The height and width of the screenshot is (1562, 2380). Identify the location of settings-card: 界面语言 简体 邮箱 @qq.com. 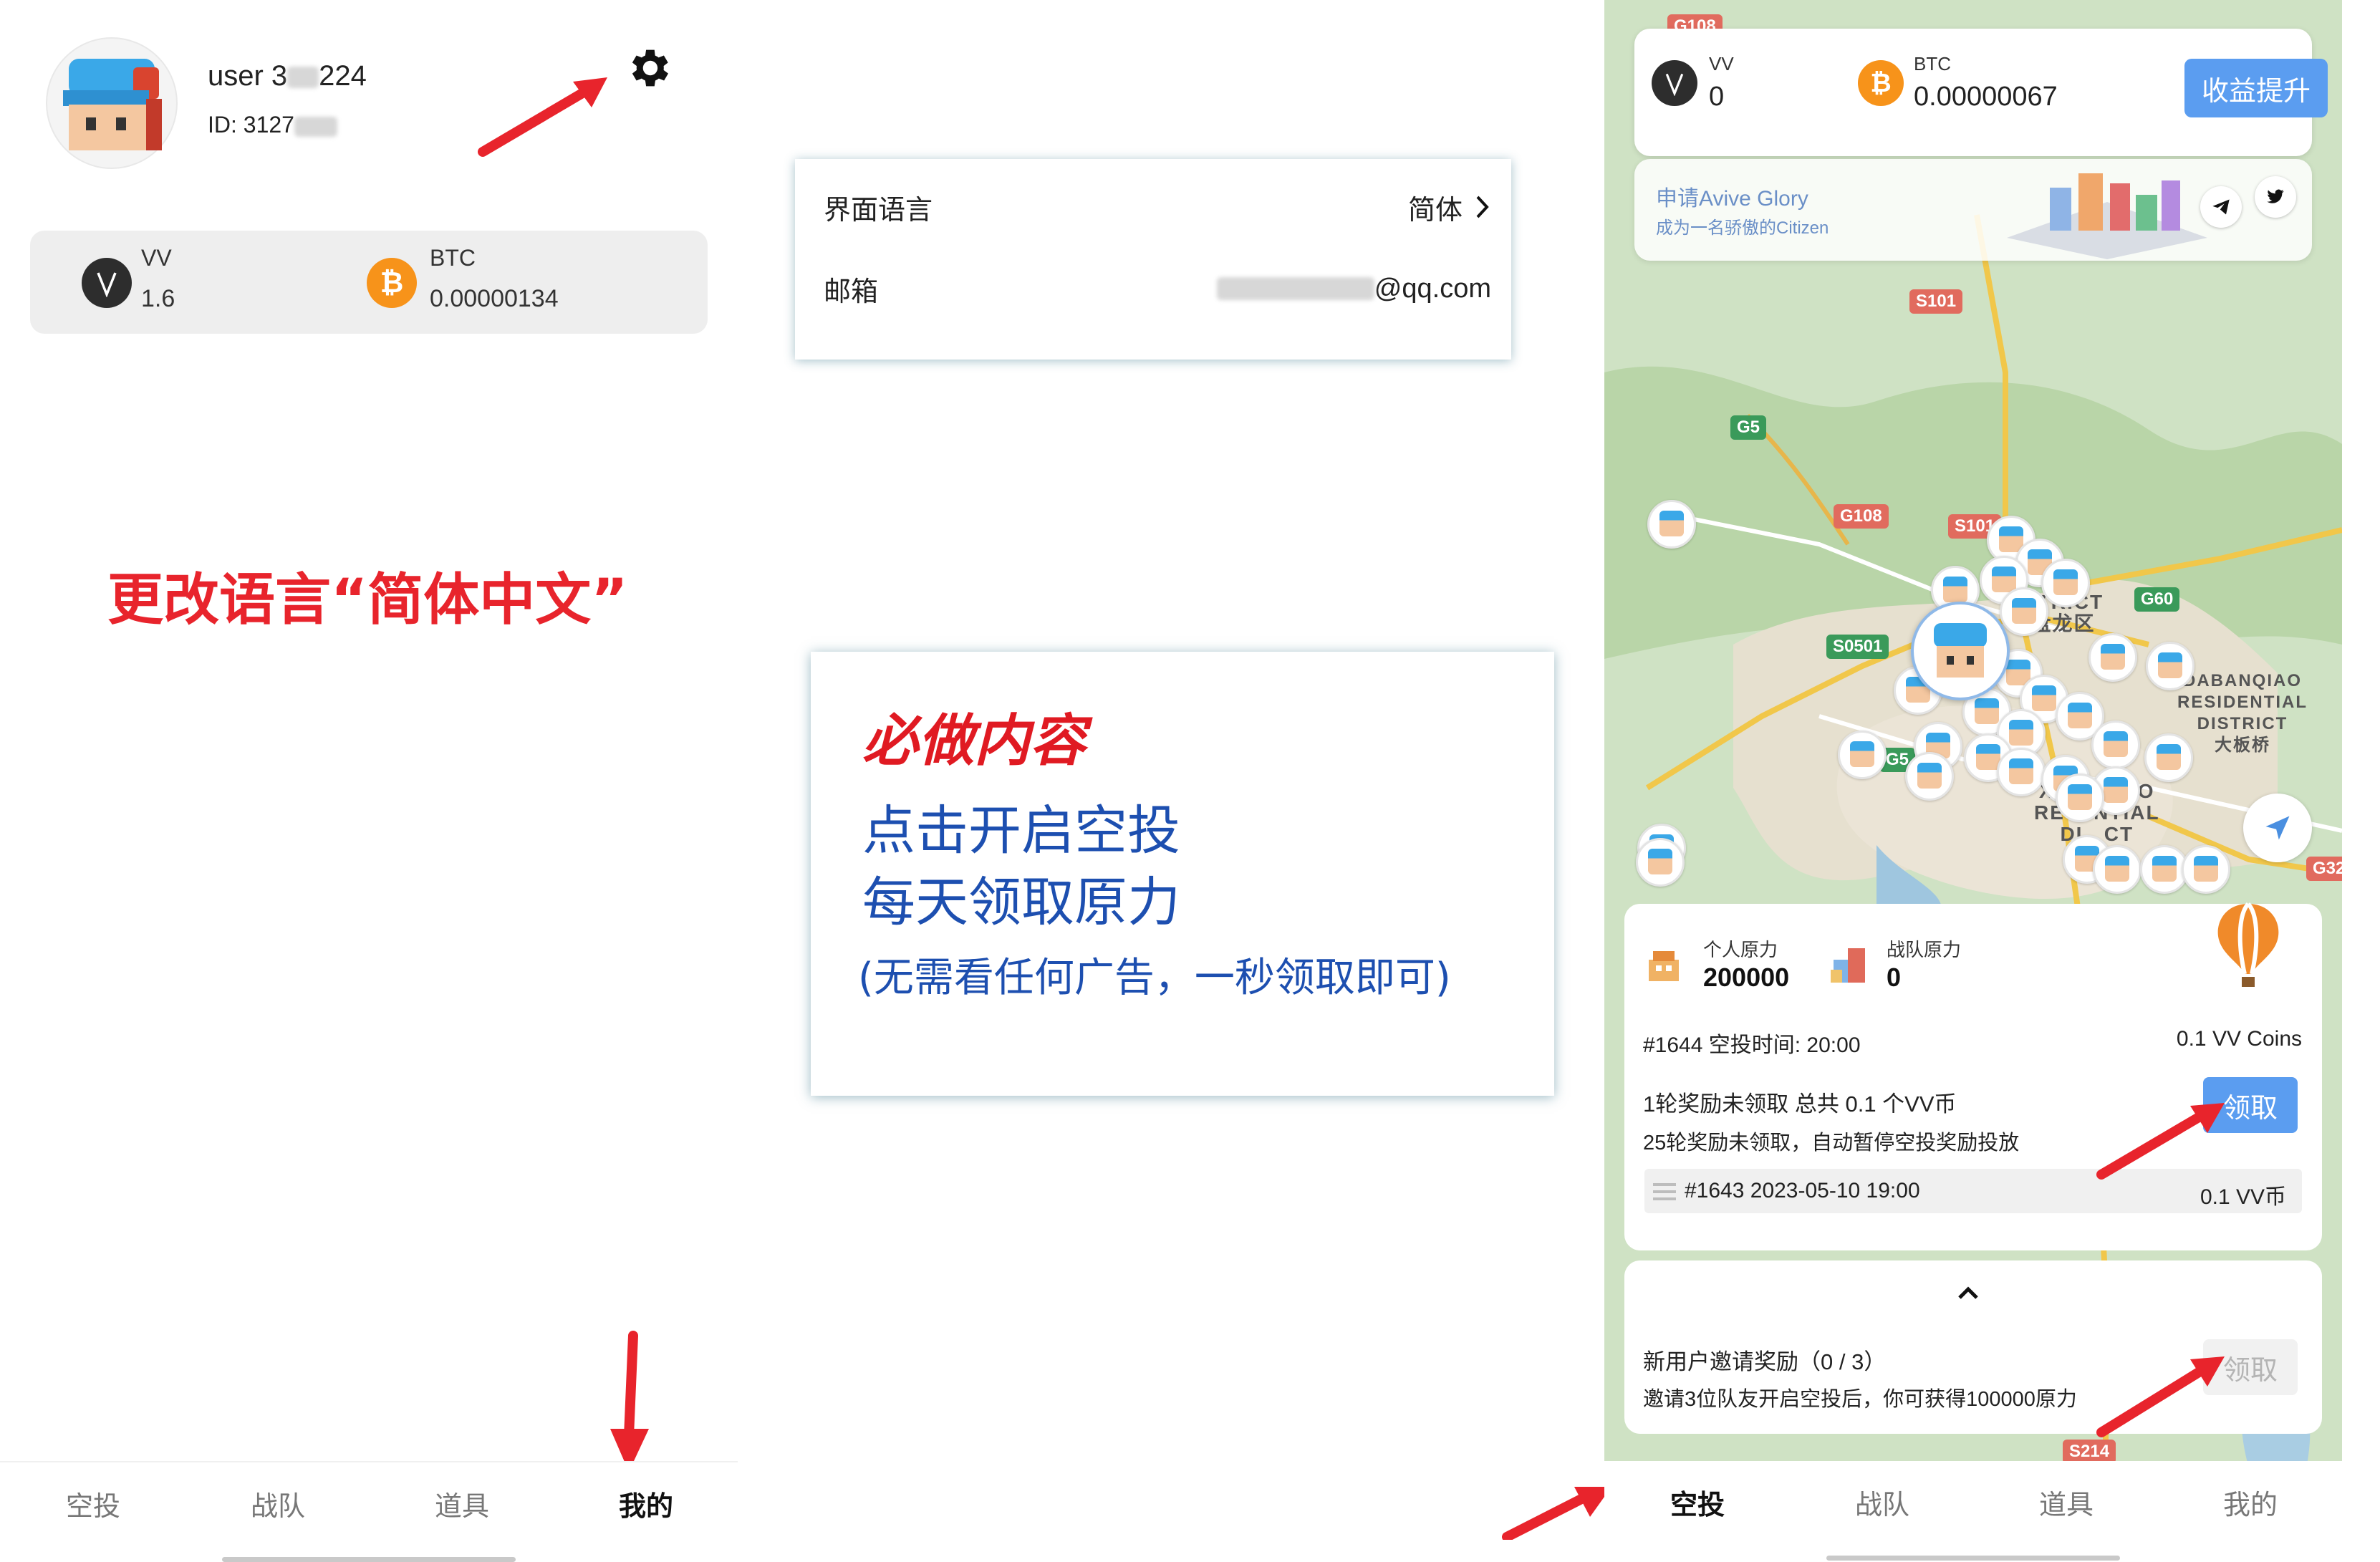
(1153, 259).